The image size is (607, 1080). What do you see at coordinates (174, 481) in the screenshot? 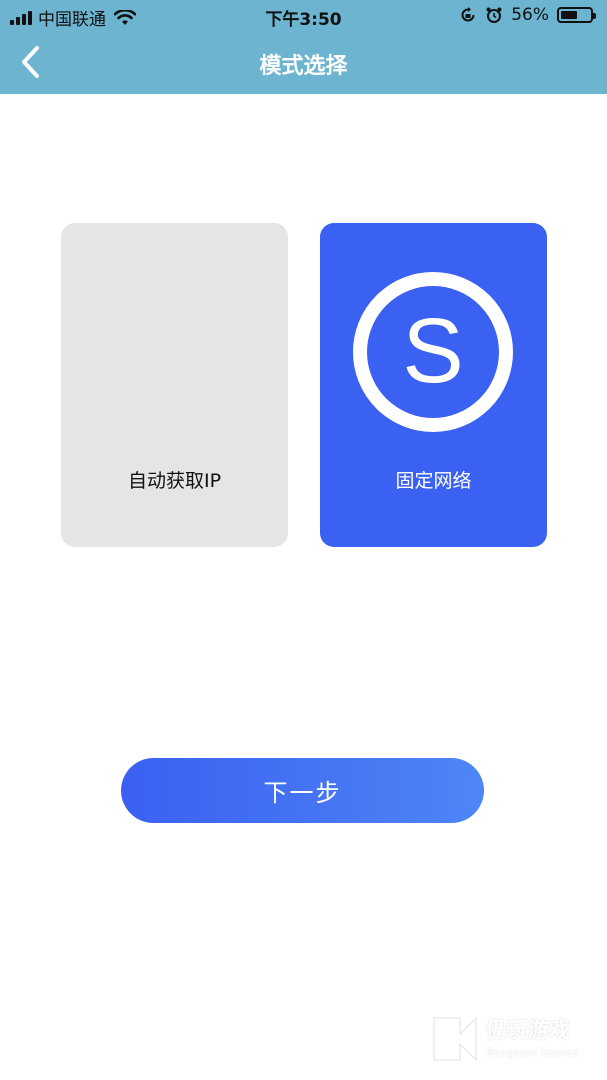
I see `mode-label-auto-ip: 自动获取IP` at bounding box center [174, 481].